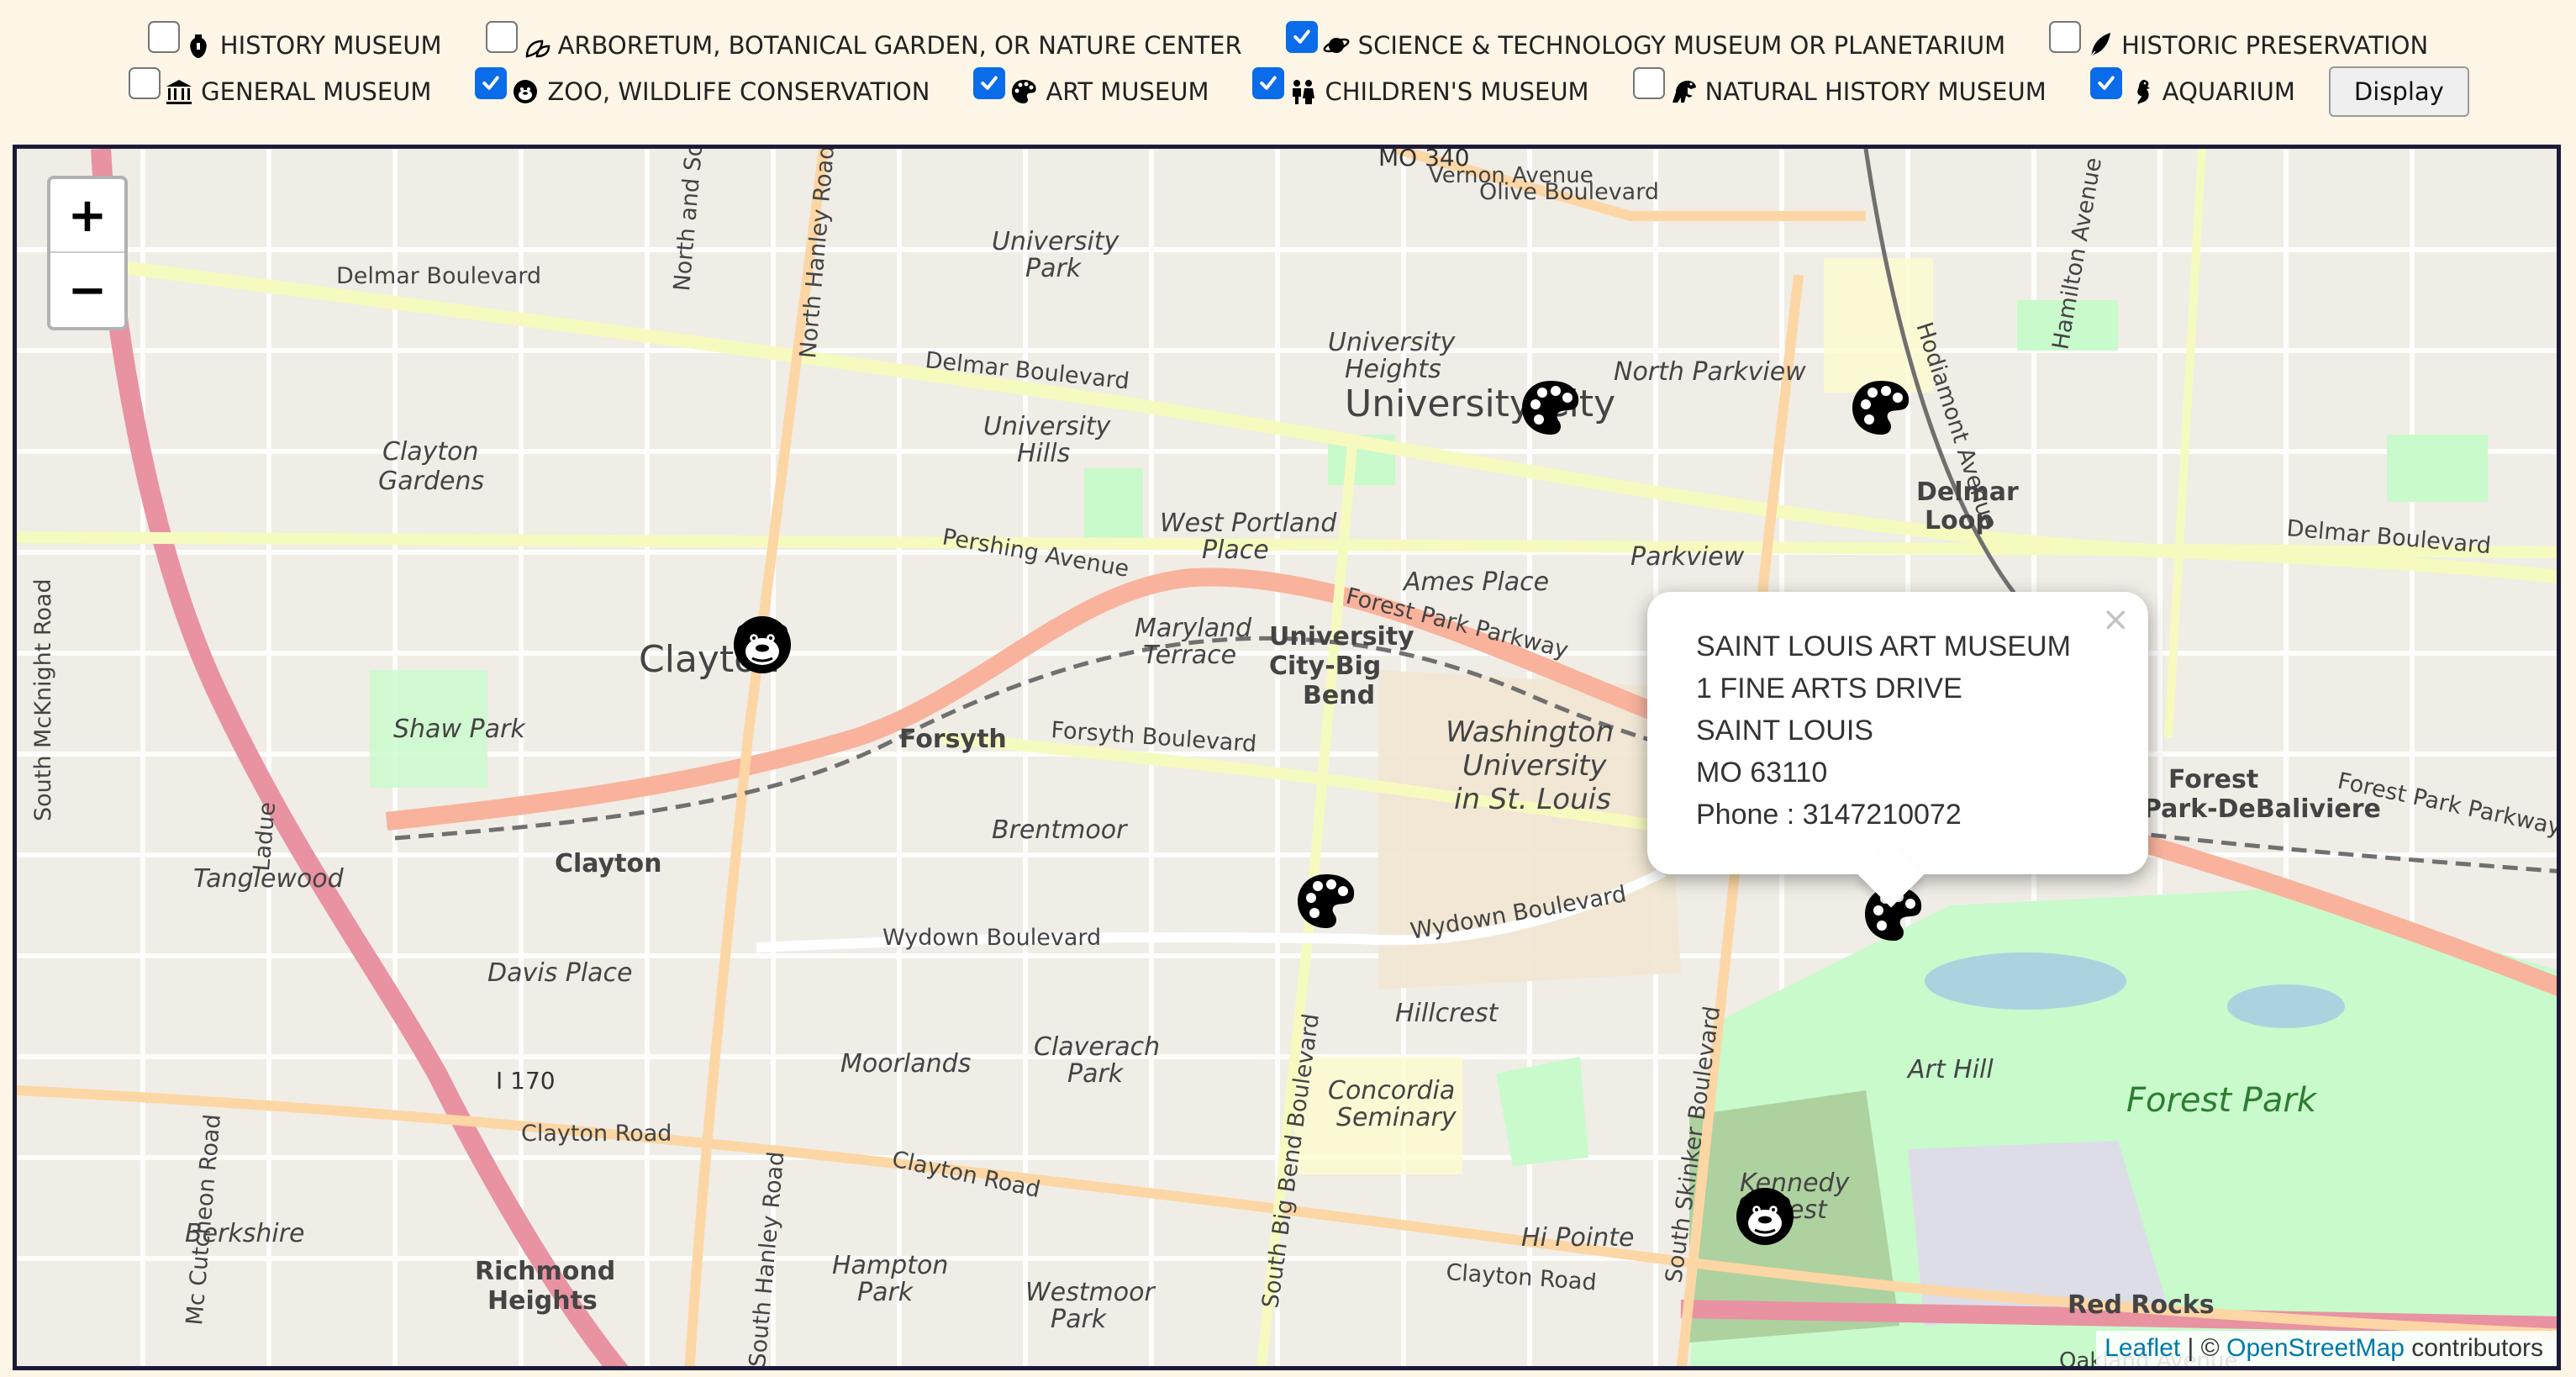 The image size is (2576, 1377). Describe the element at coordinates (280, 87) in the screenshot. I see `filter-general-museum: GENERAL MUSEUM` at that location.